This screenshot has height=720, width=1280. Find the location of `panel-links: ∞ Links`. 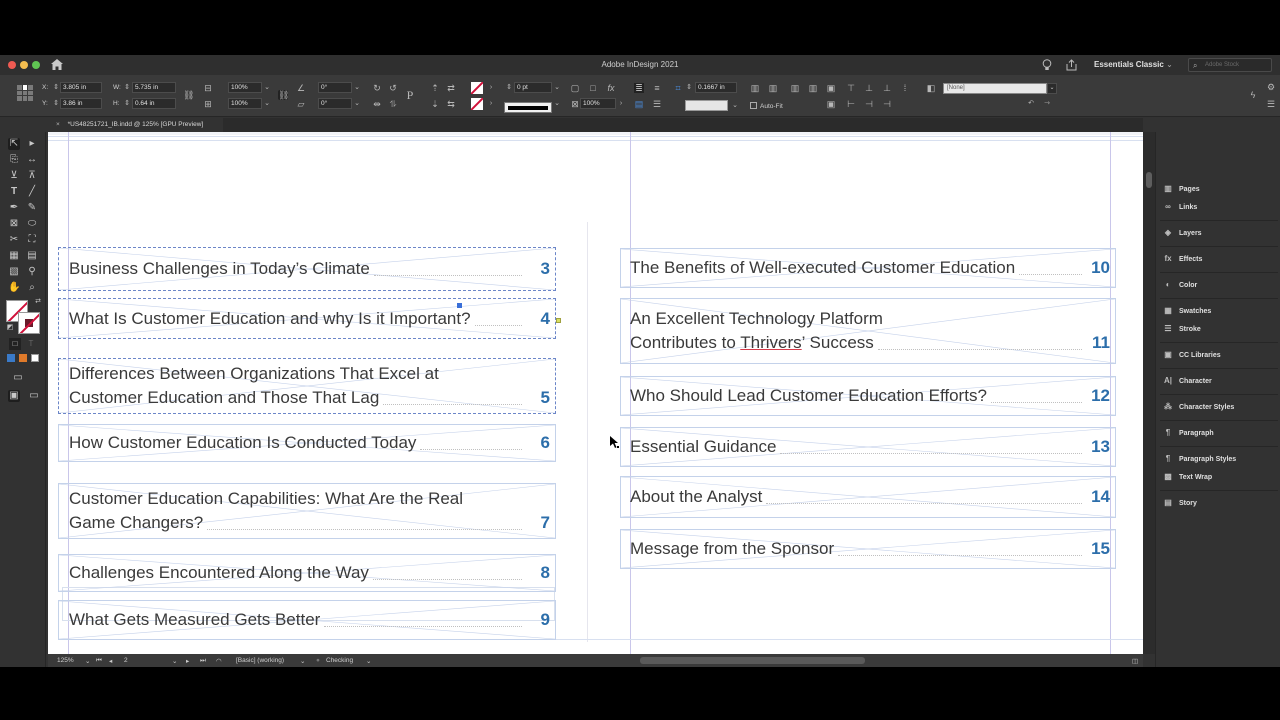

panel-links: ∞ Links is located at coordinates (1179, 209).